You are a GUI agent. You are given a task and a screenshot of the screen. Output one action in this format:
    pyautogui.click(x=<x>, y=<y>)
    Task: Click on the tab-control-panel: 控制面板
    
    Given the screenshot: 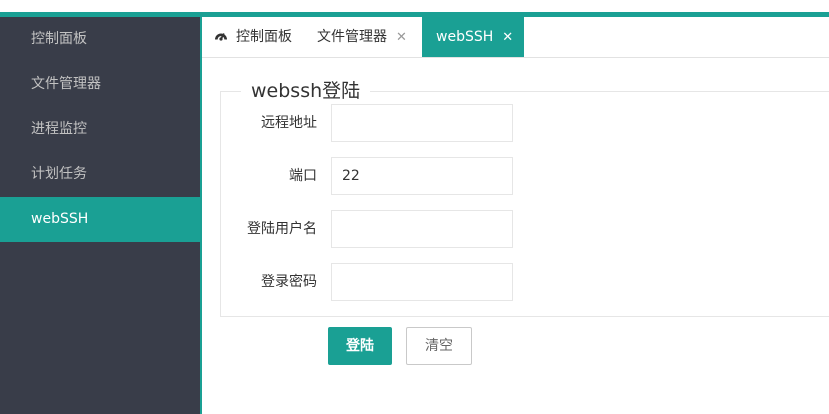 What is the action you would take?
    pyautogui.click(x=253, y=37)
    